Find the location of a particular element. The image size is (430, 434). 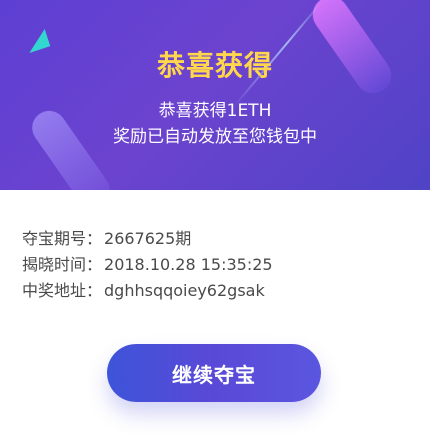

detail-row-draw-number: 夺宝期号： 2667625期 is located at coordinates (217, 239).